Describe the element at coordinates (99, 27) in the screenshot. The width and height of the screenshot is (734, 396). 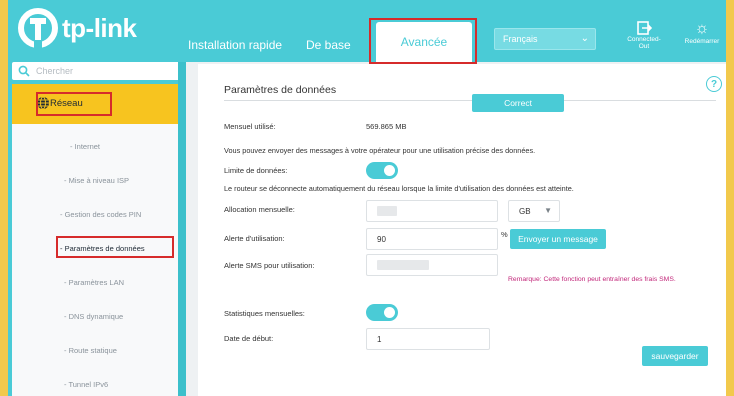
I see `brand-name: tp-link` at that location.